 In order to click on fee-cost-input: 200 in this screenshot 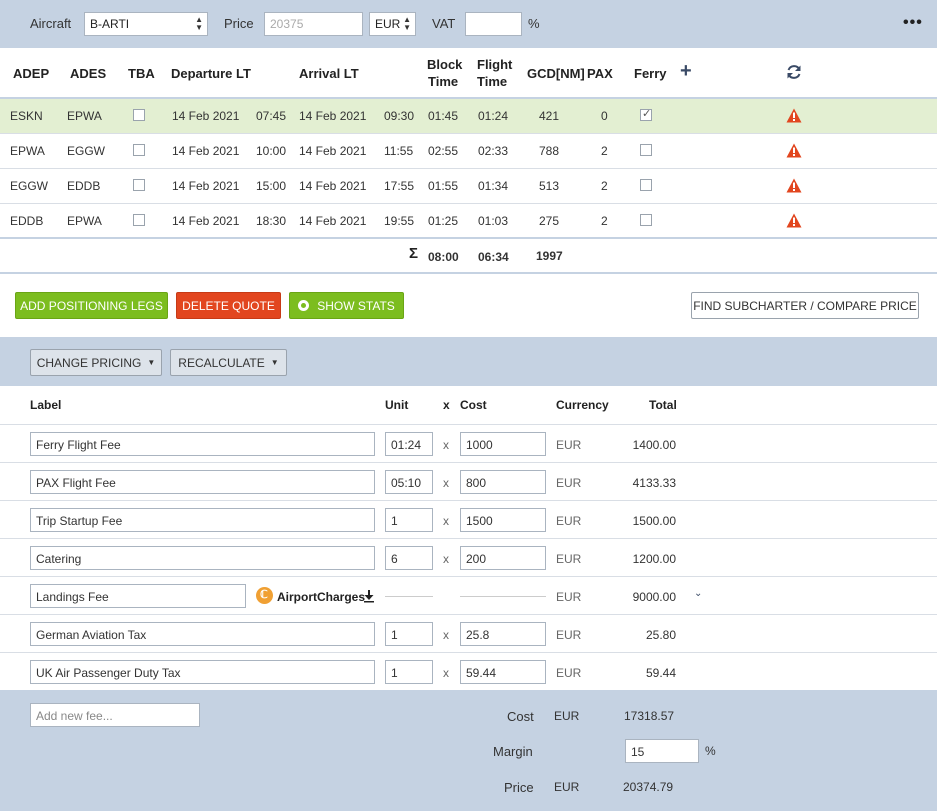, I will do `click(503, 558)`.